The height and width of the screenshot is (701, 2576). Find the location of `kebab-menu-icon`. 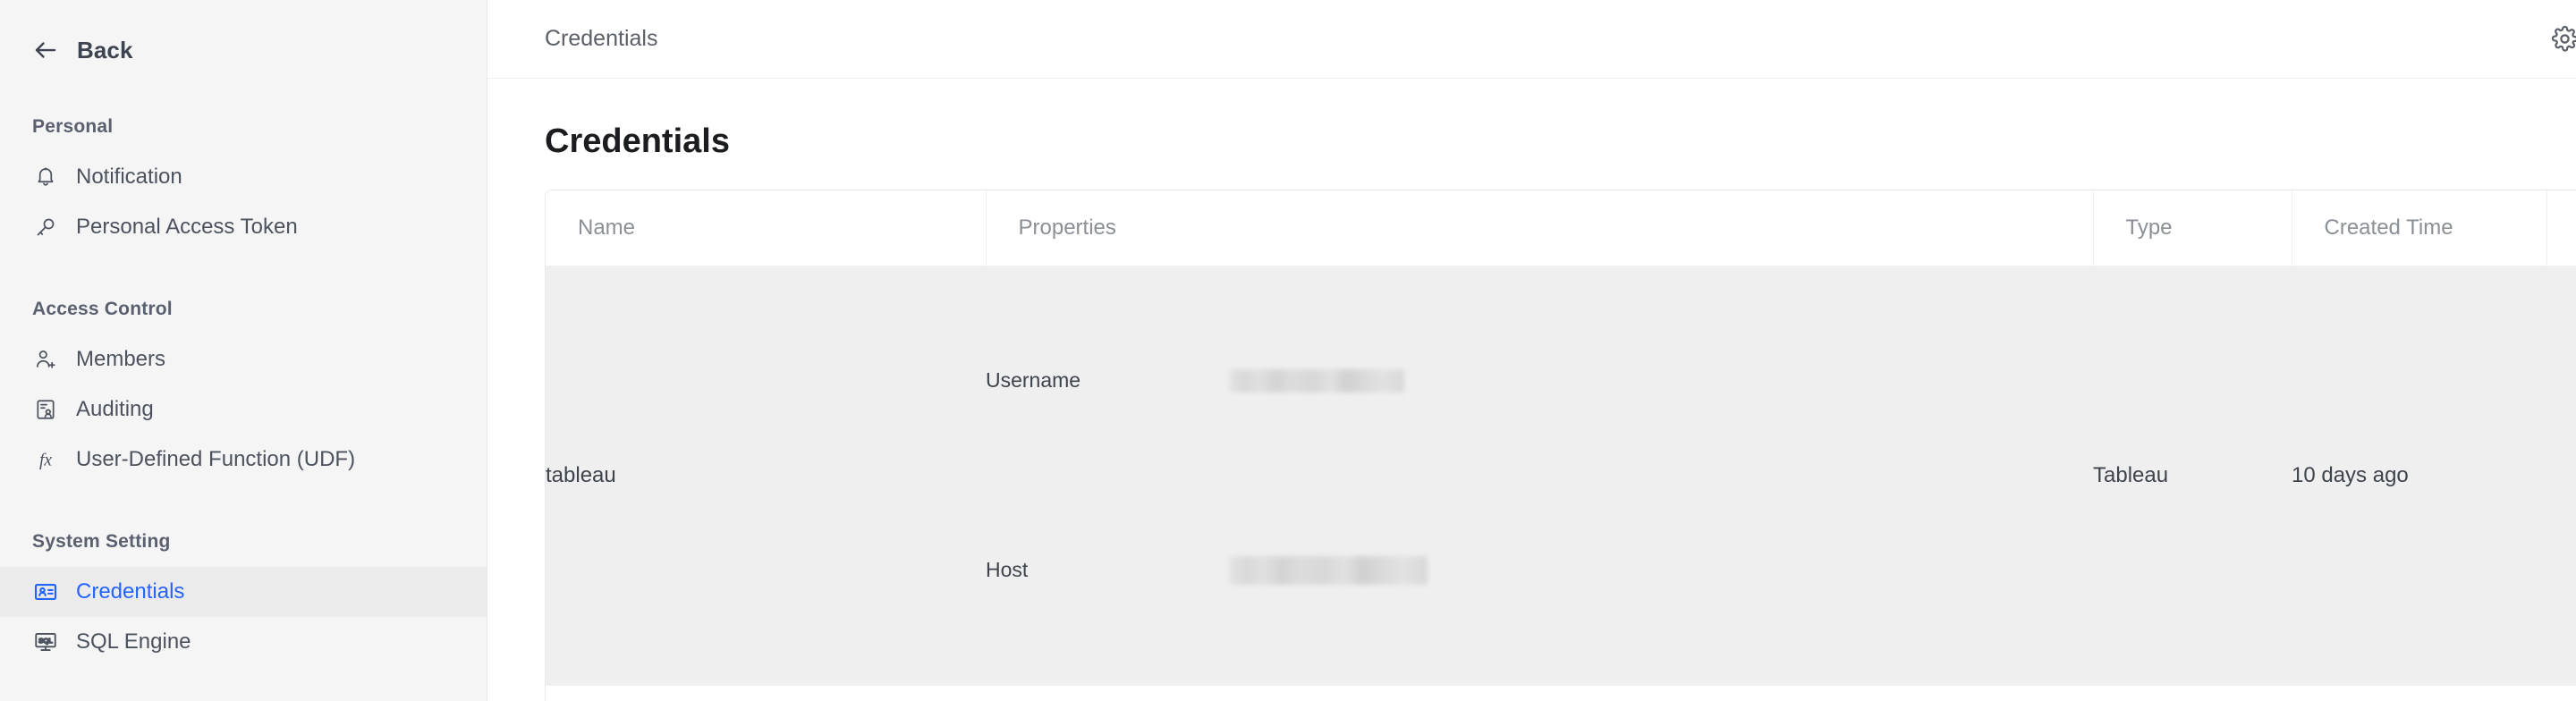

kebab-menu-icon is located at coordinates (2574, 475).